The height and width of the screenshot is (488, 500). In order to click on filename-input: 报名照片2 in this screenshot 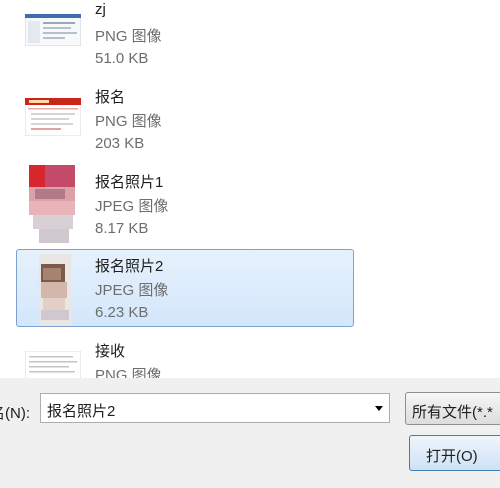, I will do `click(215, 408)`.